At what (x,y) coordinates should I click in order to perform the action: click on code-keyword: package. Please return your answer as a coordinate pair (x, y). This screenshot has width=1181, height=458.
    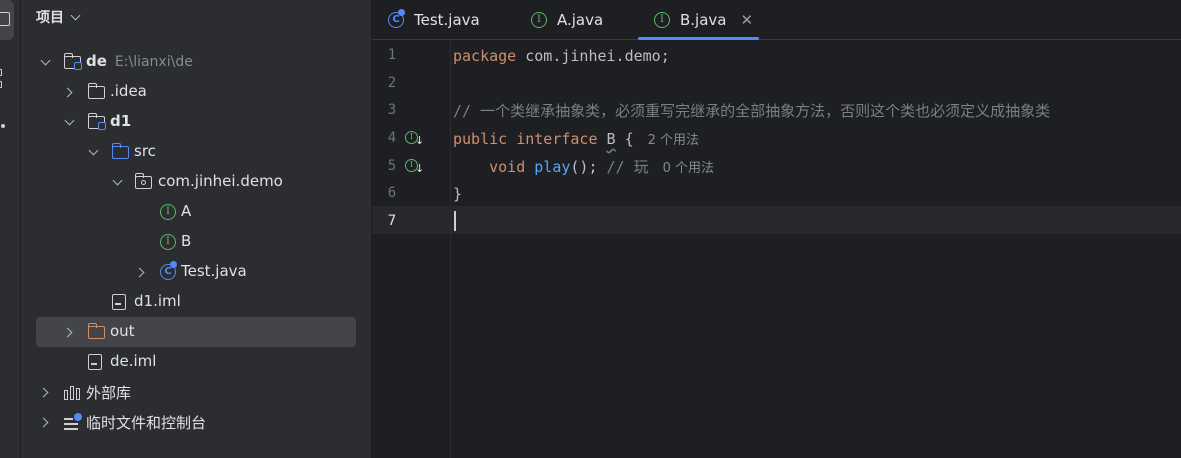
    Looking at the image, I should click on (485, 56).